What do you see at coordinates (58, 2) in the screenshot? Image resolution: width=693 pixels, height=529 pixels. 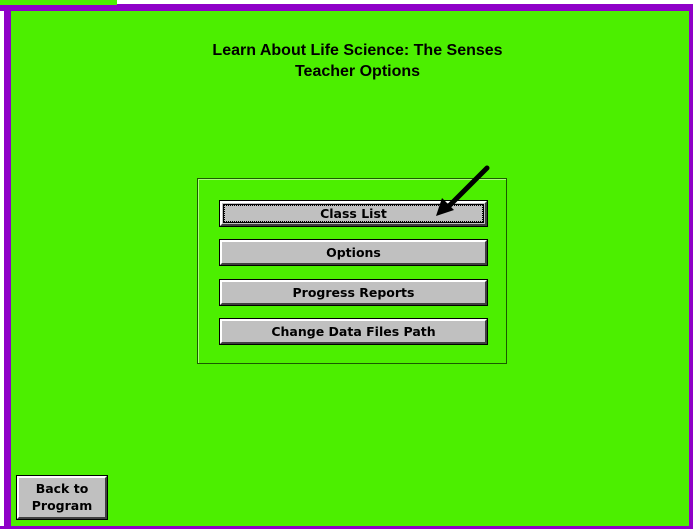 I see `window-top-left-strip` at bounding box center [58, 2].